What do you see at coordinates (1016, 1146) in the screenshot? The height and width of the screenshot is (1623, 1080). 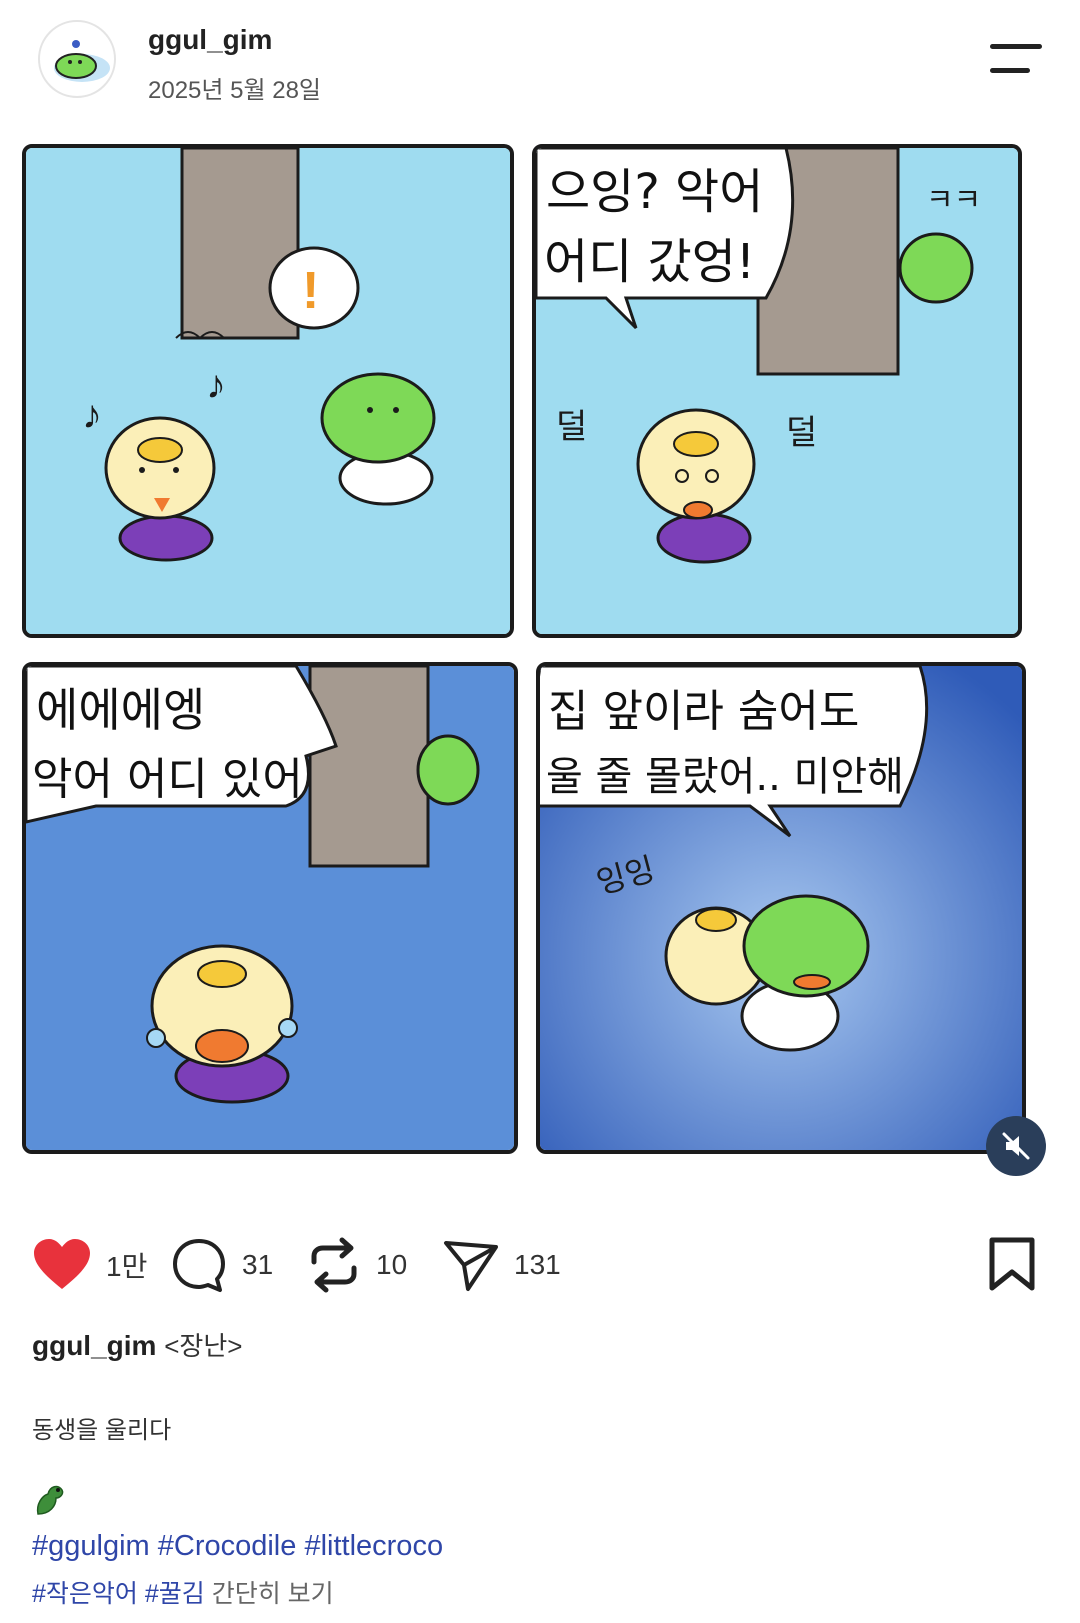 I see `mute-icon` at bounding box center [1016, 1146].